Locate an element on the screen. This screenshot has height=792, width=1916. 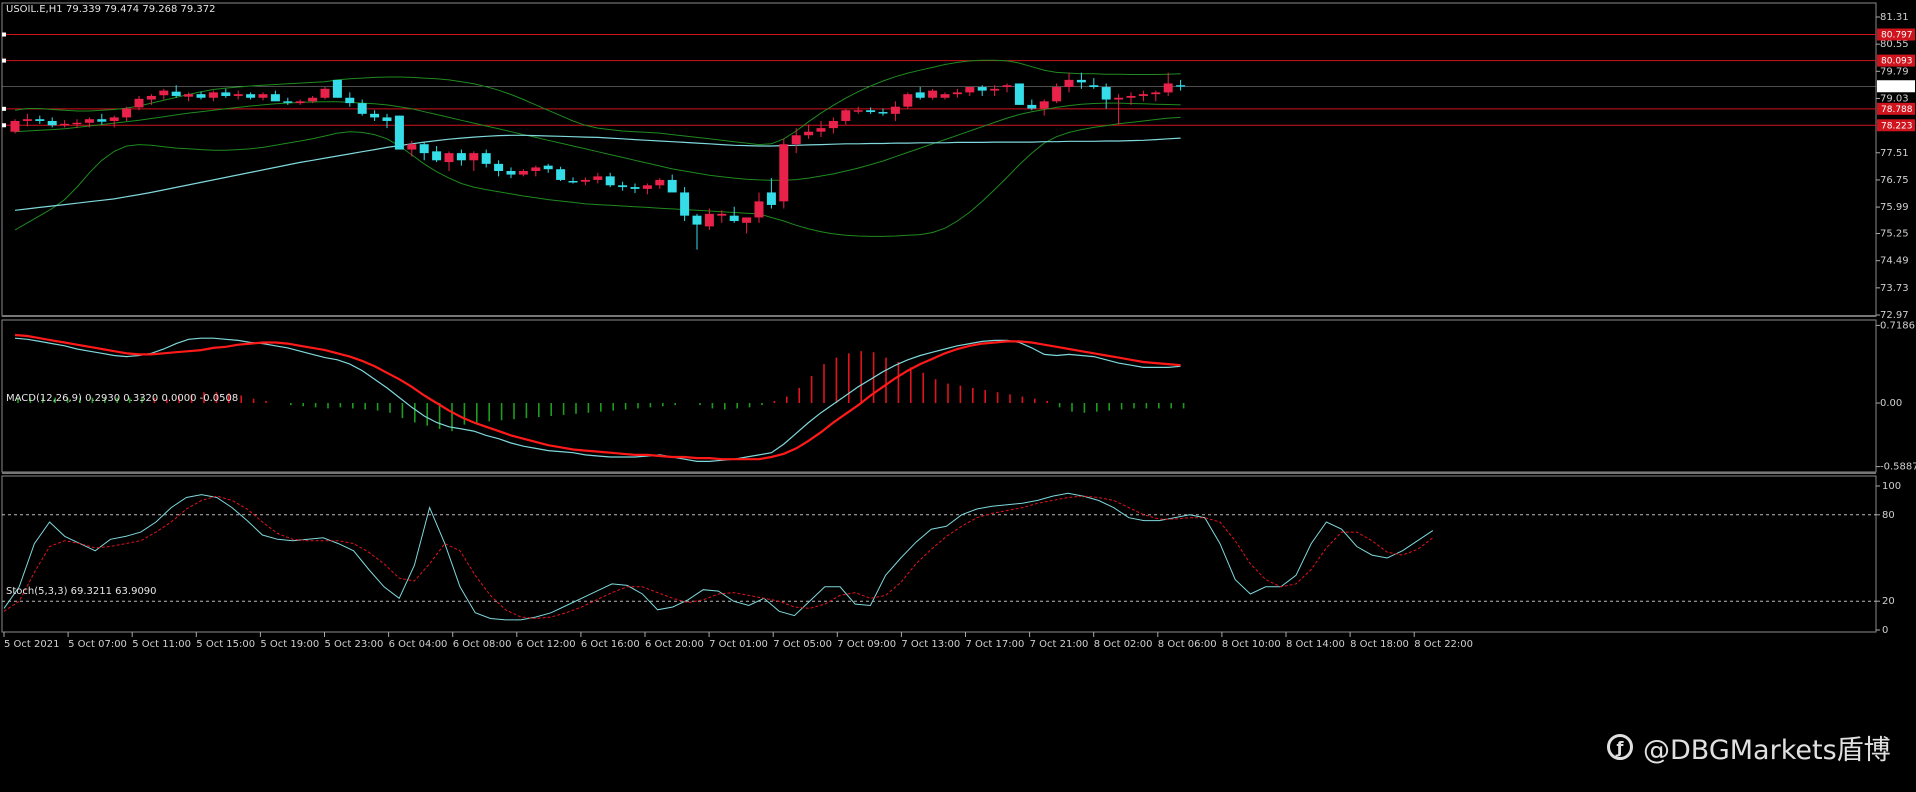
level-price-label: 78.788 is located at coordinates (1897, 110).